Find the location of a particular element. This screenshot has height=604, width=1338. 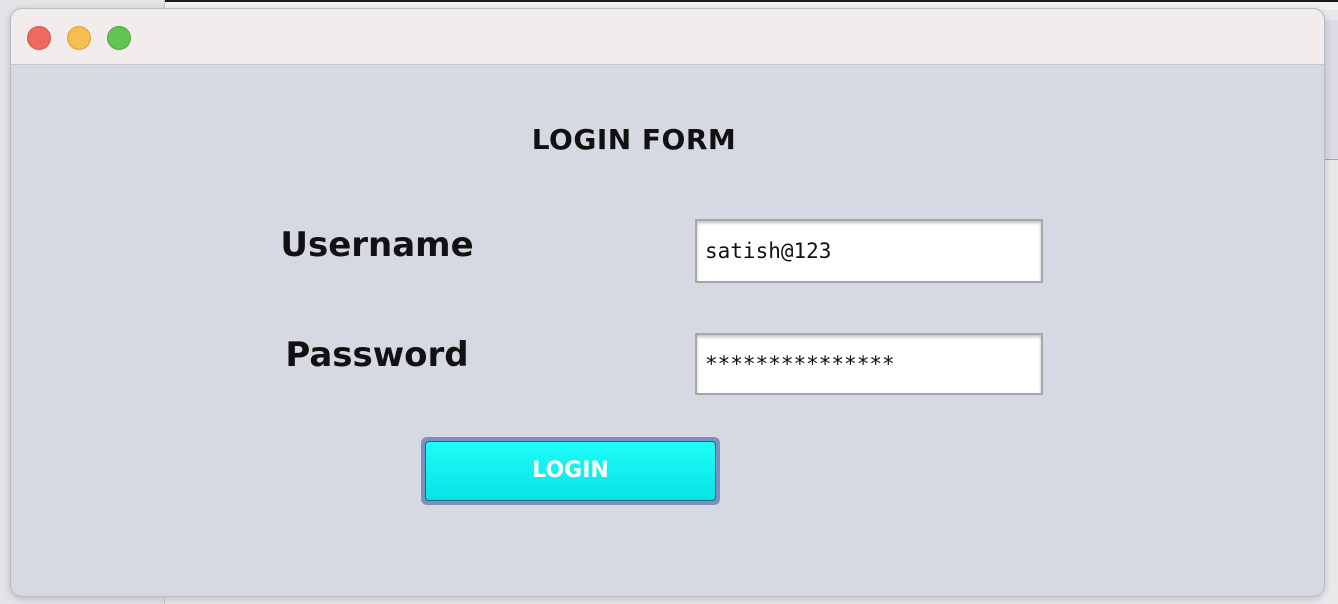

close-window-icon is located at coordinates (39, 38).